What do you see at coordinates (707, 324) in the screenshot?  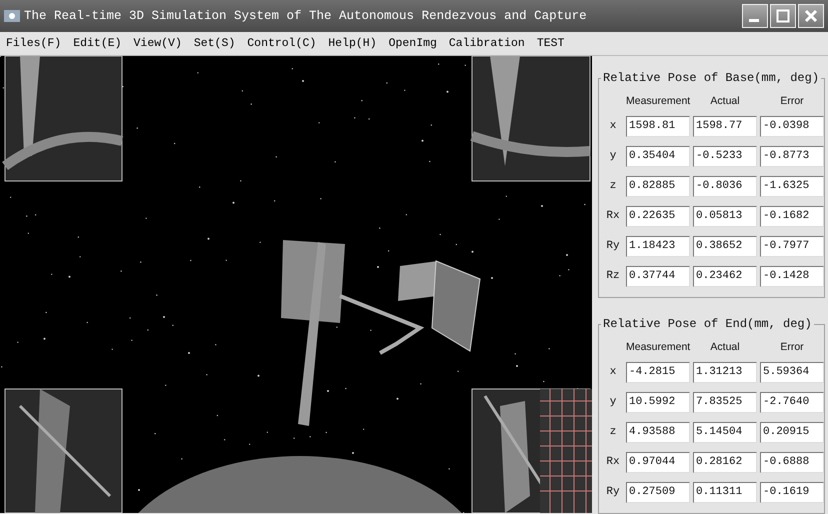 I see `group-title: Relative Pose of End(mm, deg)` at bounding box center [707, 324].